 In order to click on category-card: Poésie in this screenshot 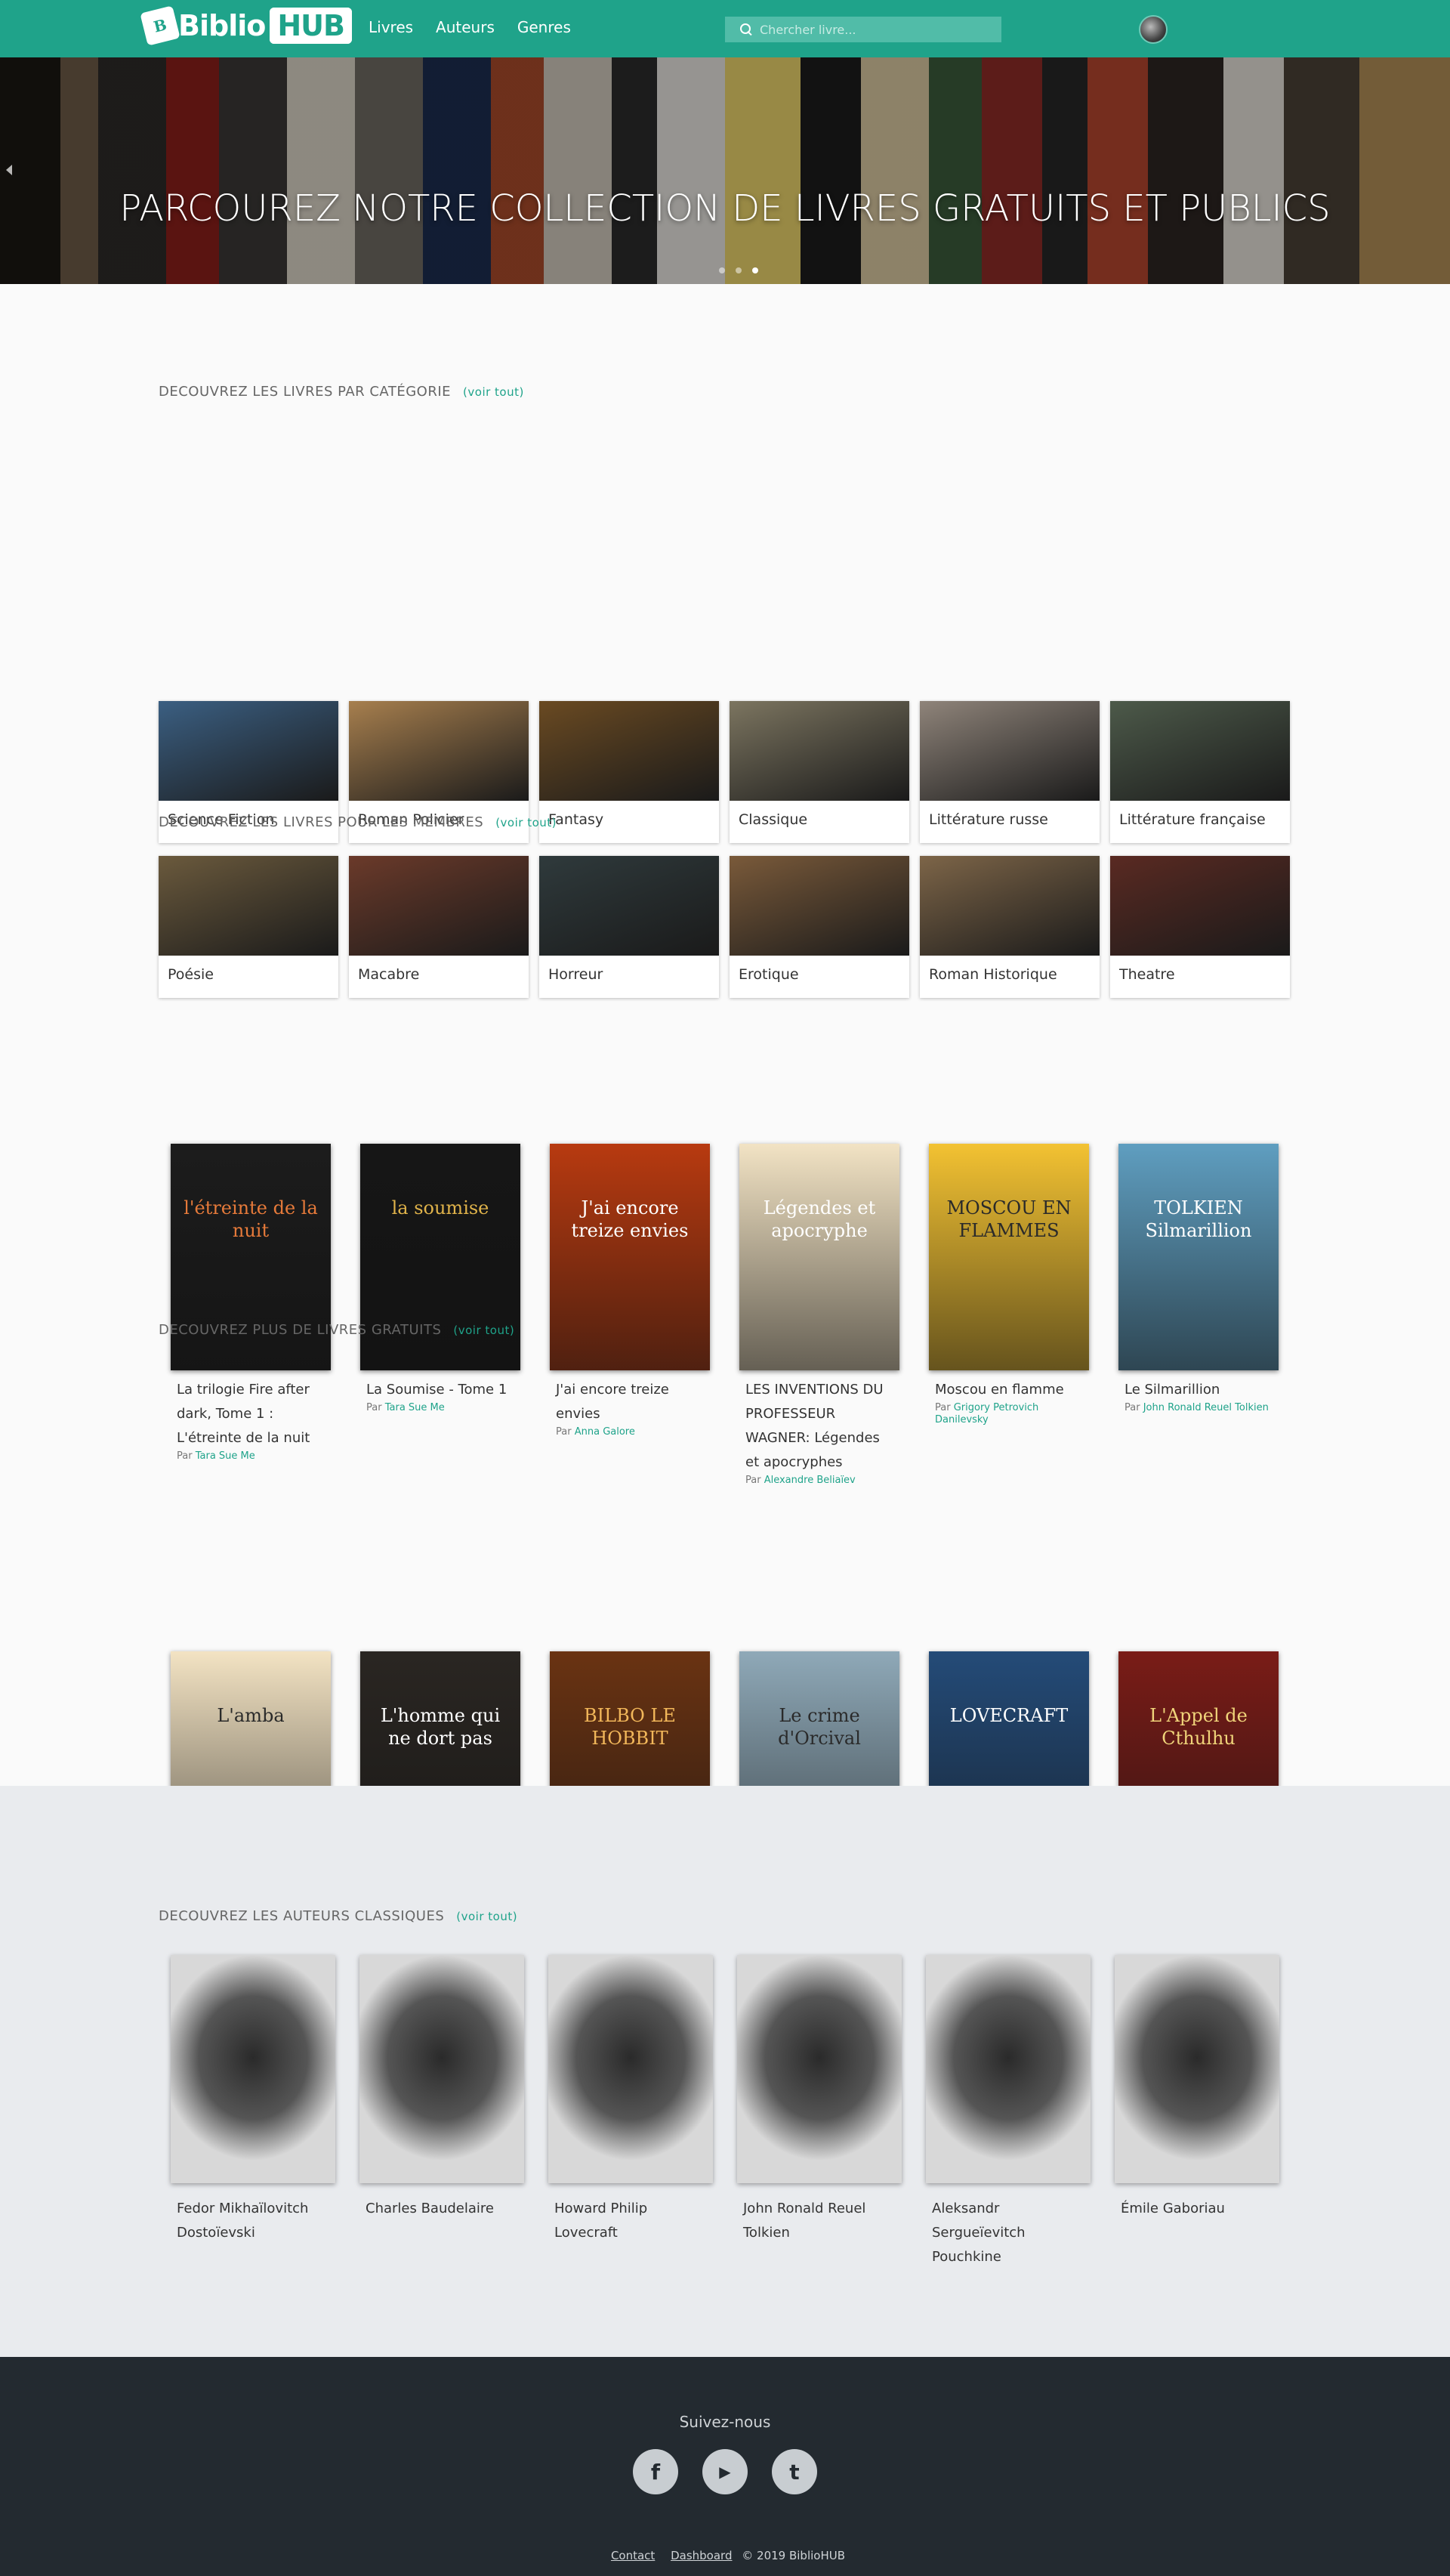, I will do `click(249, 927)`.